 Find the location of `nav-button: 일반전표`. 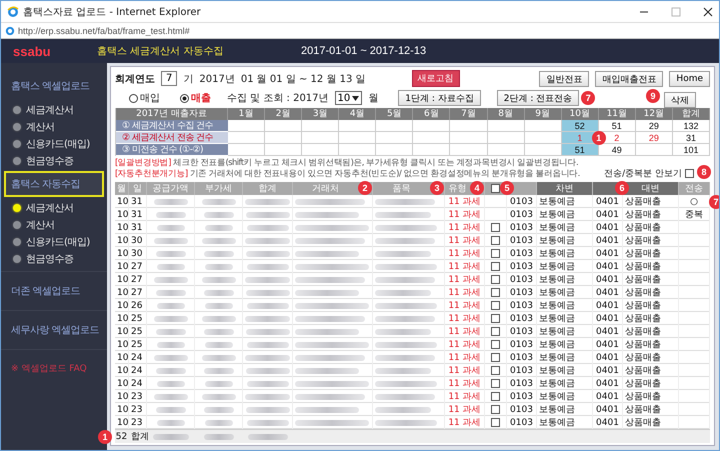

nav-button: 일반전표 is located at coordinates (564, 78).